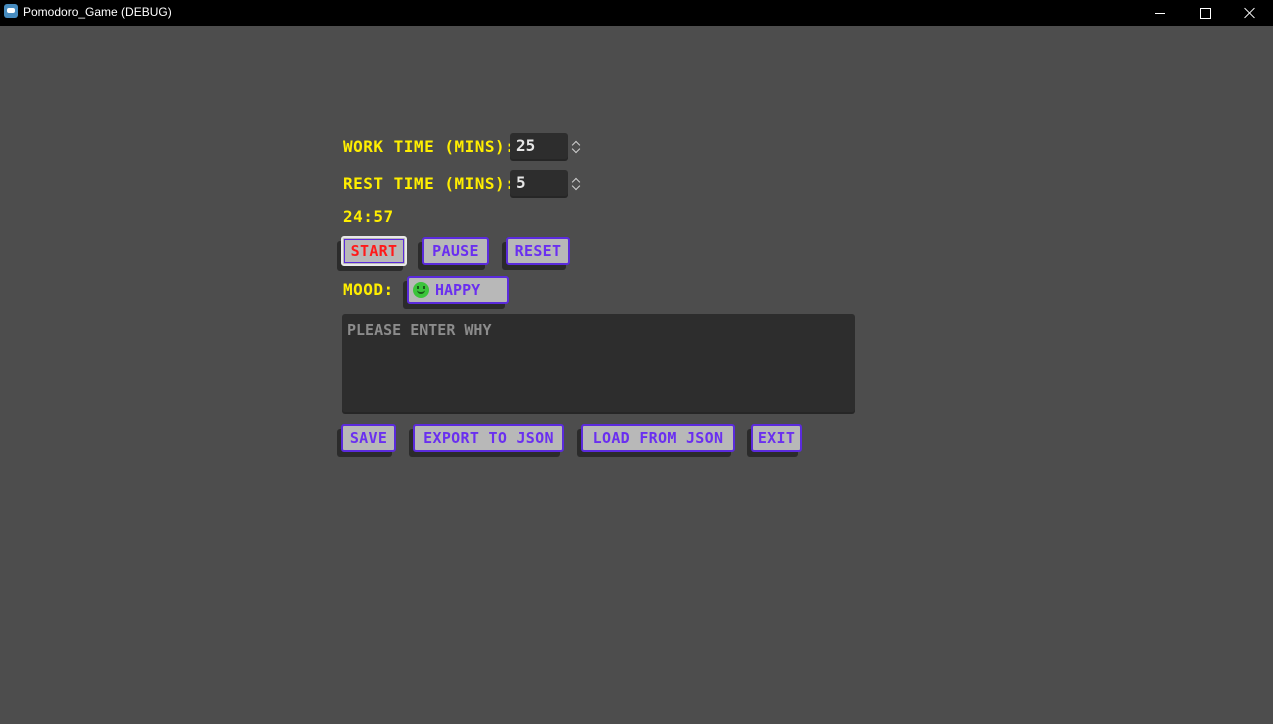 The height and width of the screenshot is (724, 1273). What do you see at coordinates (421, 290) in the screenshot?
I see `smiley-icon` at bounding box center [421, 290].